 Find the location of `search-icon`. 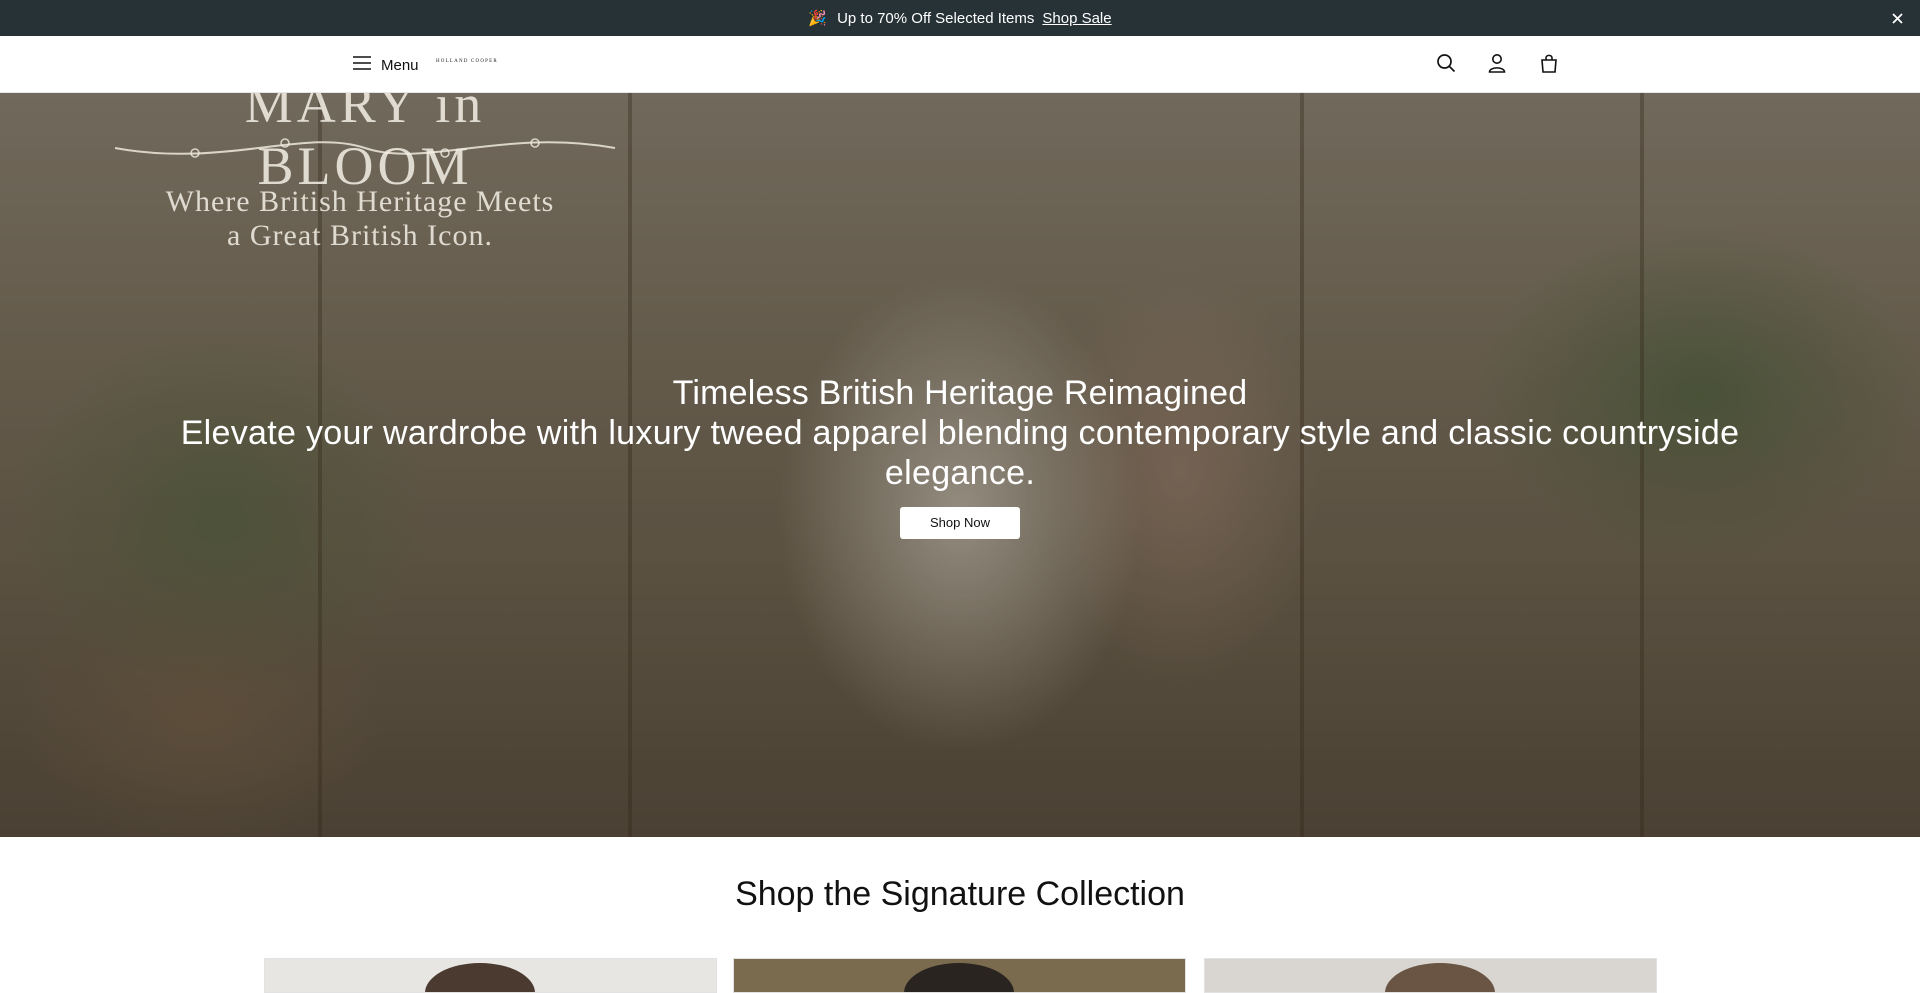

search-icon is located at coordinates (1446, 65).